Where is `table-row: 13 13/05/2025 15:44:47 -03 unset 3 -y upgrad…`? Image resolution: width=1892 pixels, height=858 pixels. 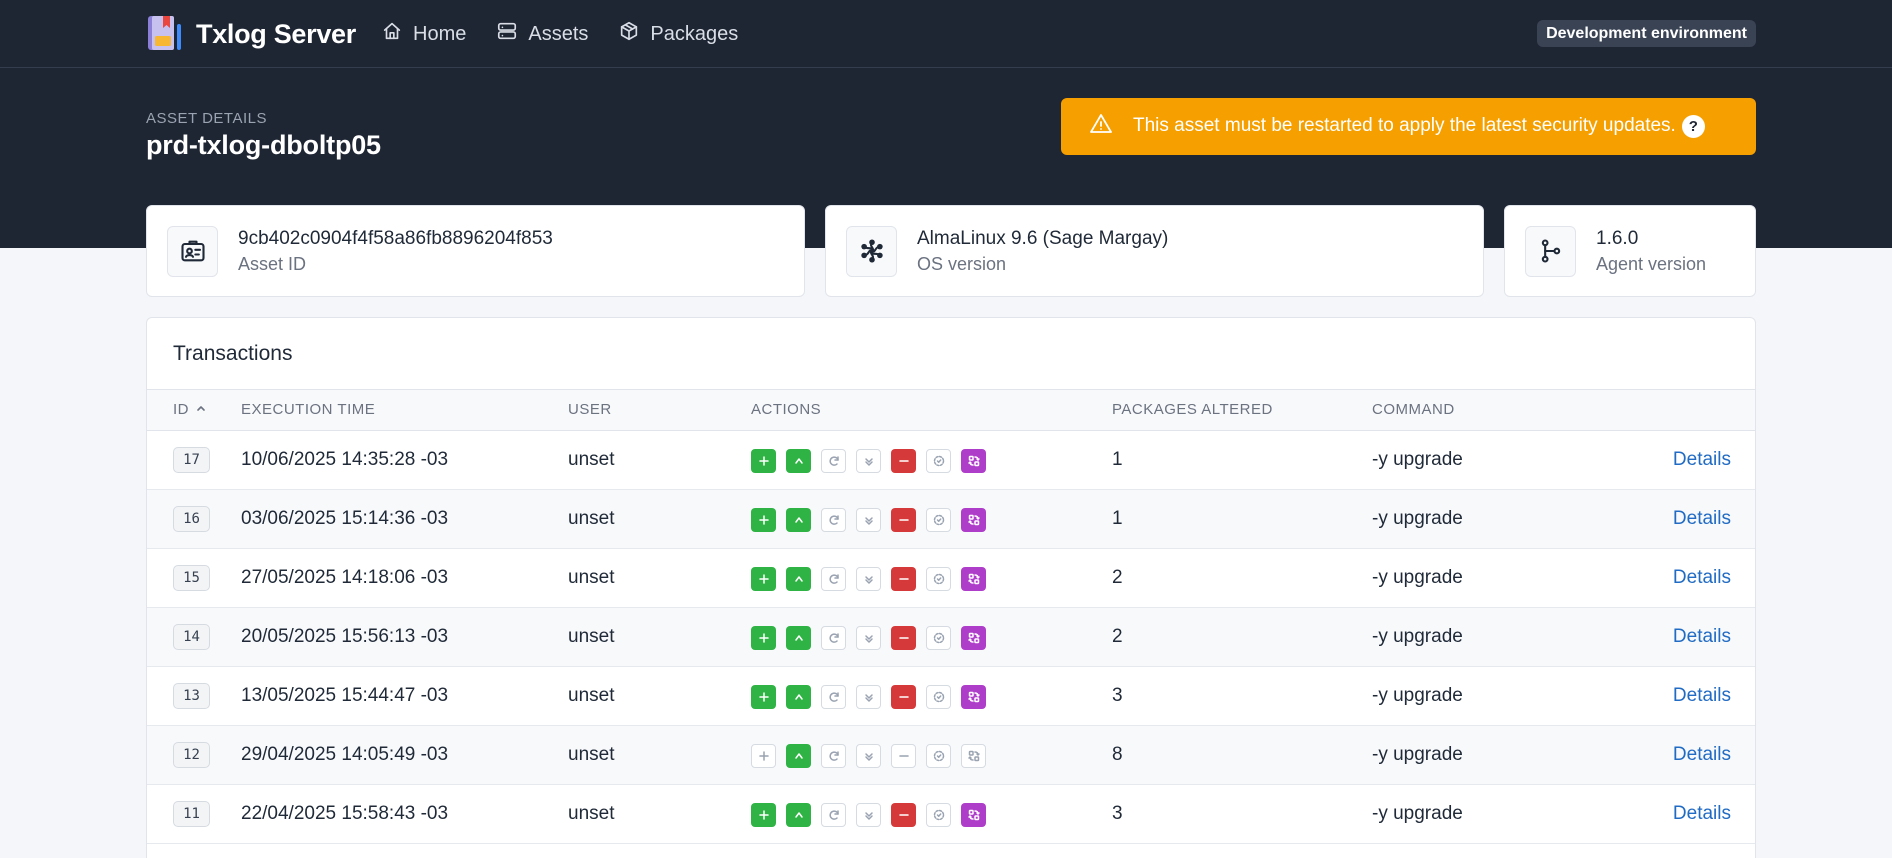 table-row: 13 13/05/2025 15:44:47 -03 unset 3 -y upgrad… is located at coordinates (951, 696).